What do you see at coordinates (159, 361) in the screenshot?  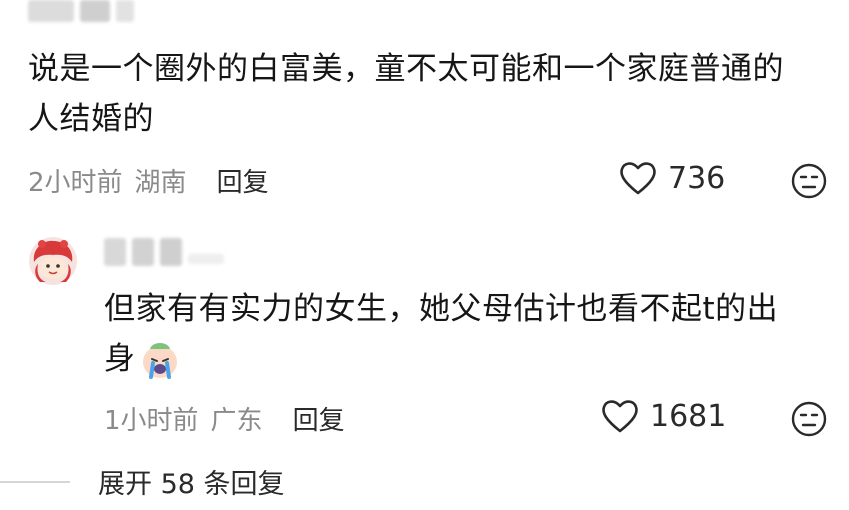 I see `crying-emoji-icon` at bounding box center [159, 361].